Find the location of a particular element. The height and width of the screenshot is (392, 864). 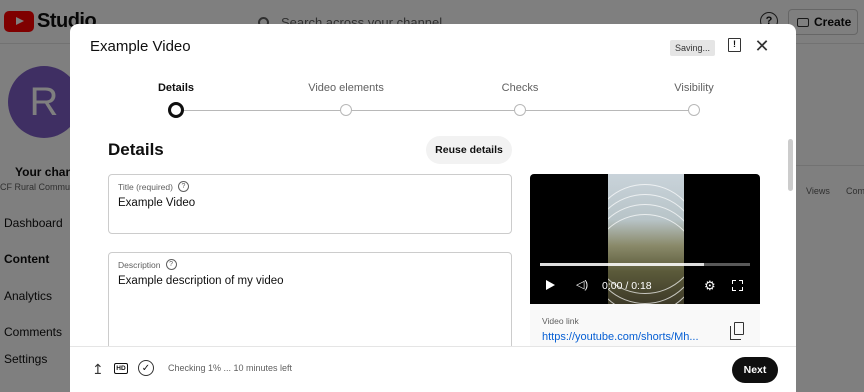

time-display: 0:00 / 0:18 is located at coordinates (627, 286).